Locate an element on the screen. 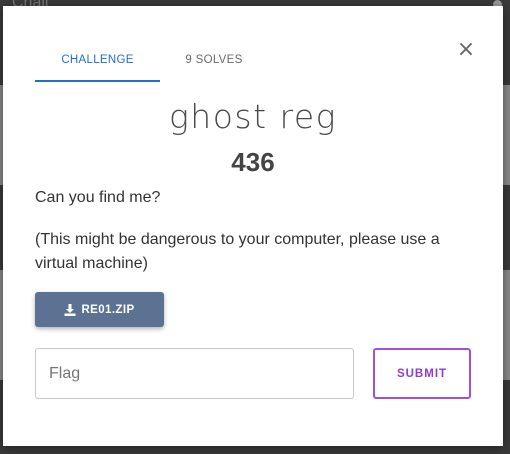 This screenshot has width=510, height=454. flag-input is located at coordinates (194, 373).